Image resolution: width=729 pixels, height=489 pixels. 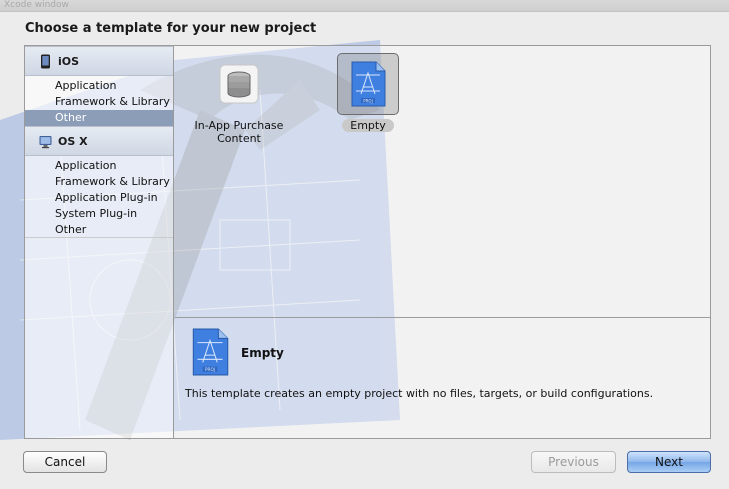 What do you see at coordinates (73, 141) in the screenshot?
I see `sidebar-group-label: OS X` at bounding box center [73, 141].